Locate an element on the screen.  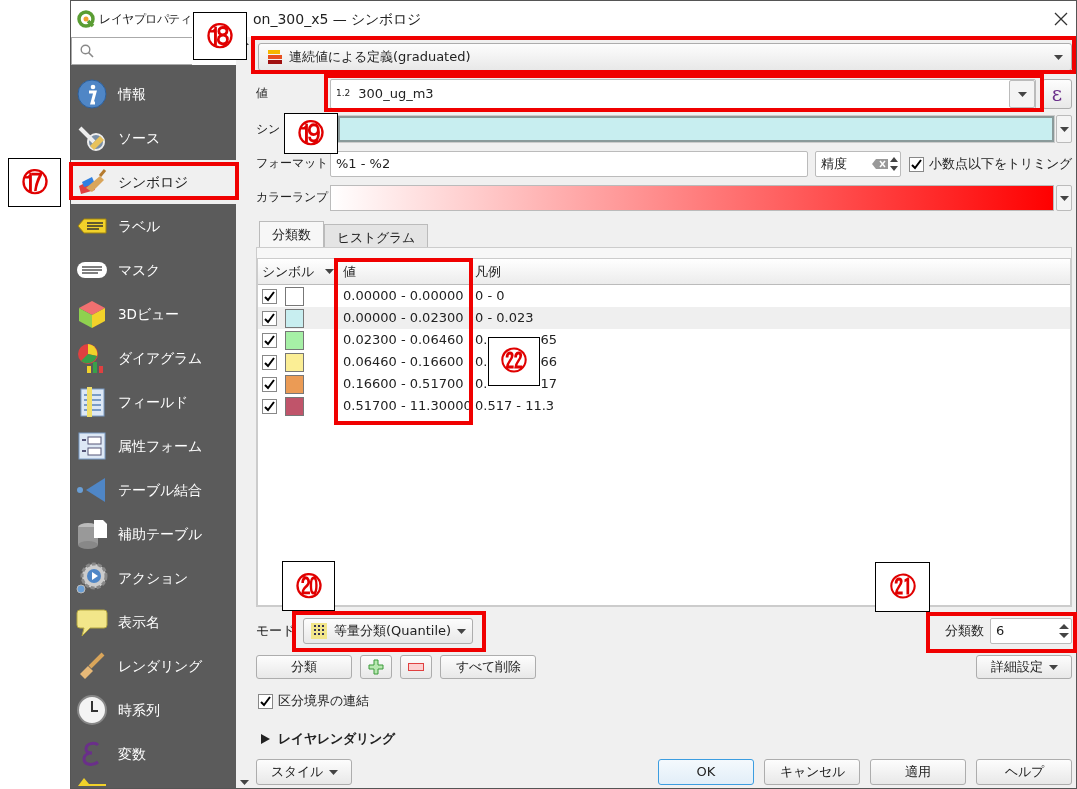
sidebar-item: マスク is located at coordinates (153, 270).